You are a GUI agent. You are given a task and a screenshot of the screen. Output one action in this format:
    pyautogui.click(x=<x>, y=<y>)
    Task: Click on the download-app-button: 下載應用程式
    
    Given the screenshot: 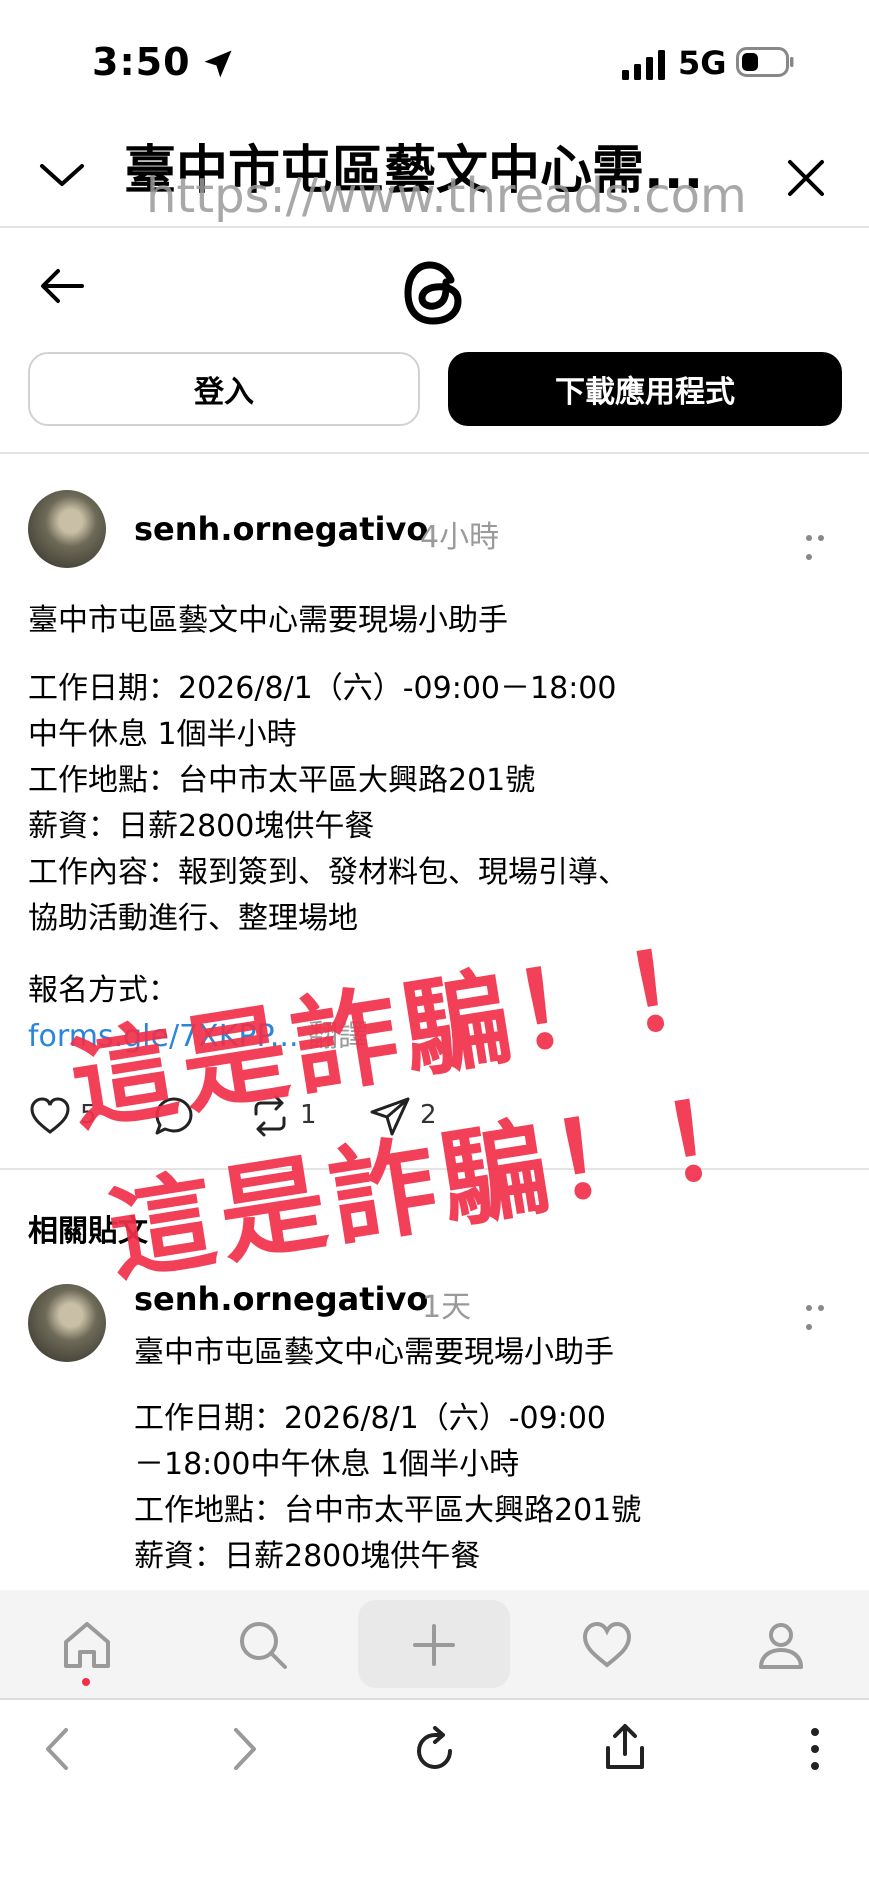 What is the action you would take?
    pyautogui.click(x=645, y=389)
    